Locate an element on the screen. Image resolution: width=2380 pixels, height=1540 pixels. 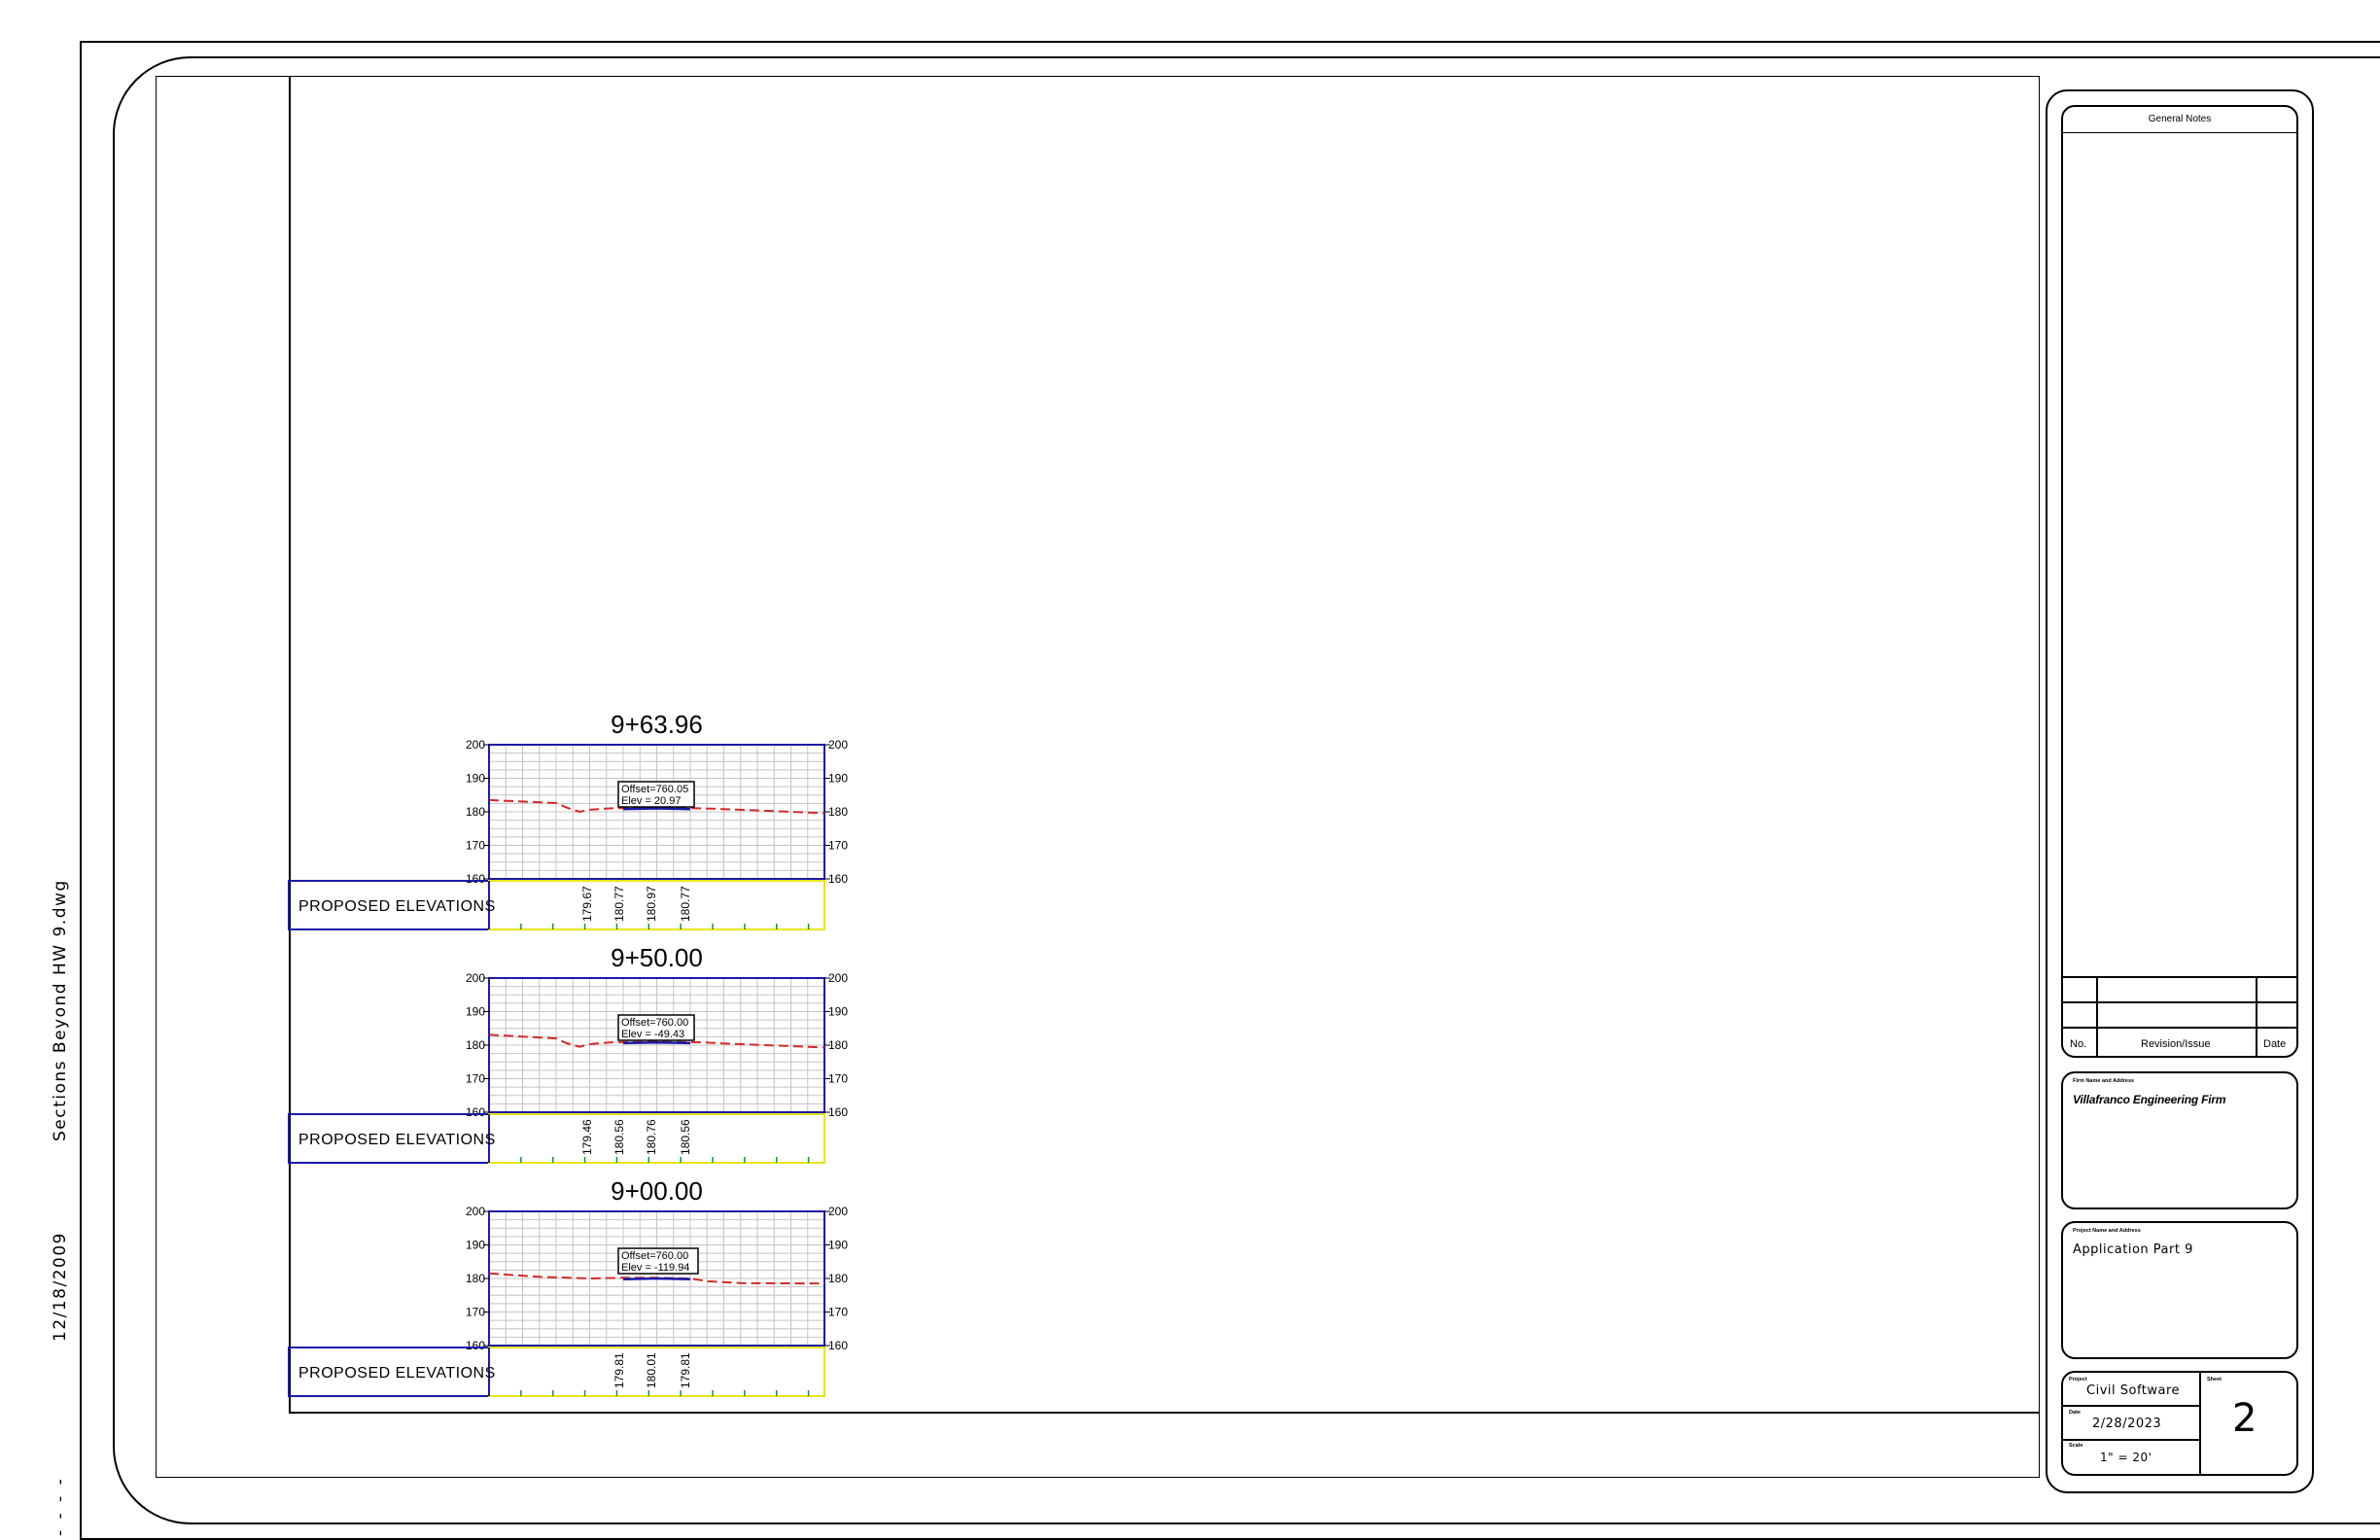
chart-title: 9+00.00 is located at coordinates (657, 1191).